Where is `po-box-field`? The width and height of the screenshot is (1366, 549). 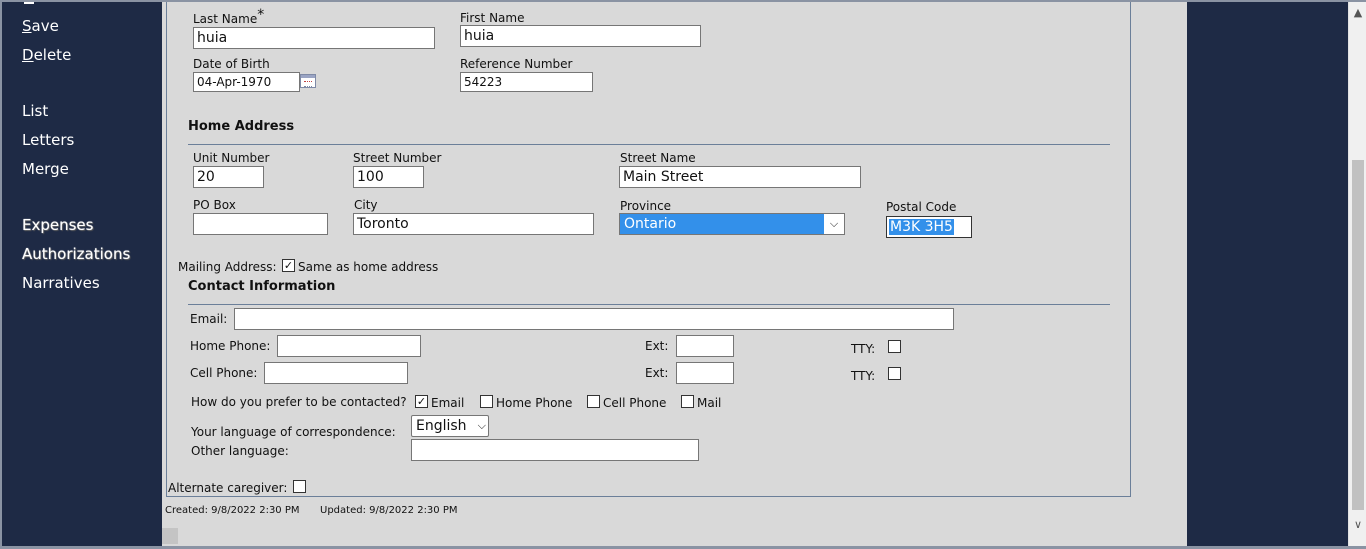
po-box-field is located at coordinates (260, 224).